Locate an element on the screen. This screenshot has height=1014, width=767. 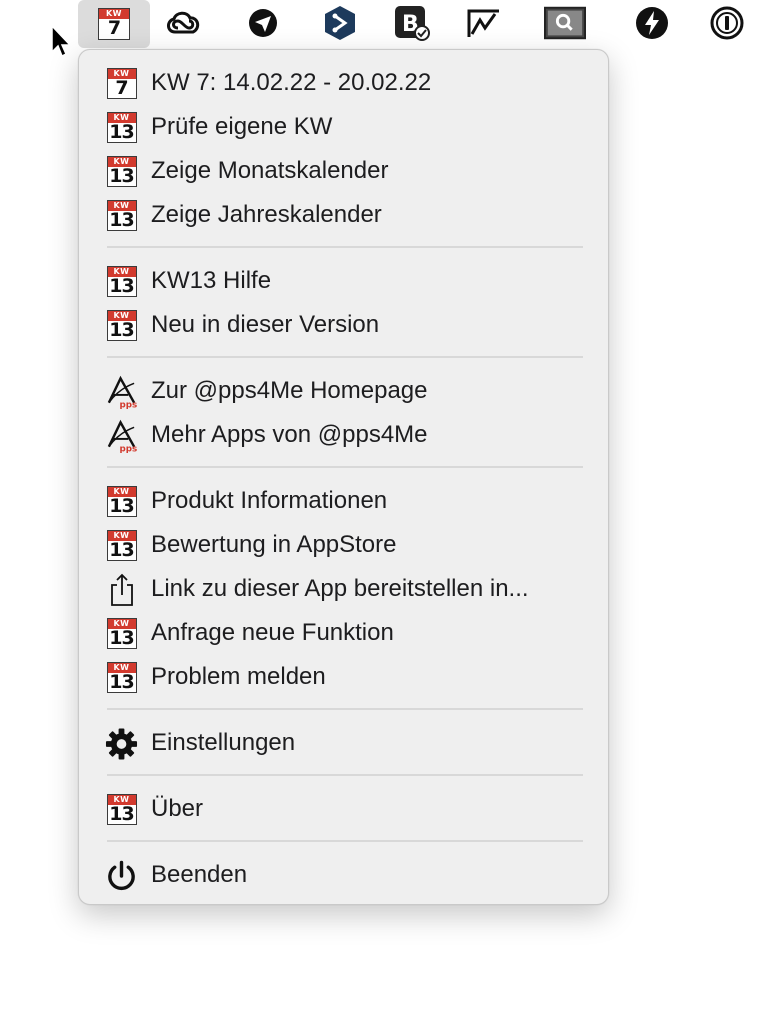
activity-chart-menubar-item is located at coordinates (484, 23).